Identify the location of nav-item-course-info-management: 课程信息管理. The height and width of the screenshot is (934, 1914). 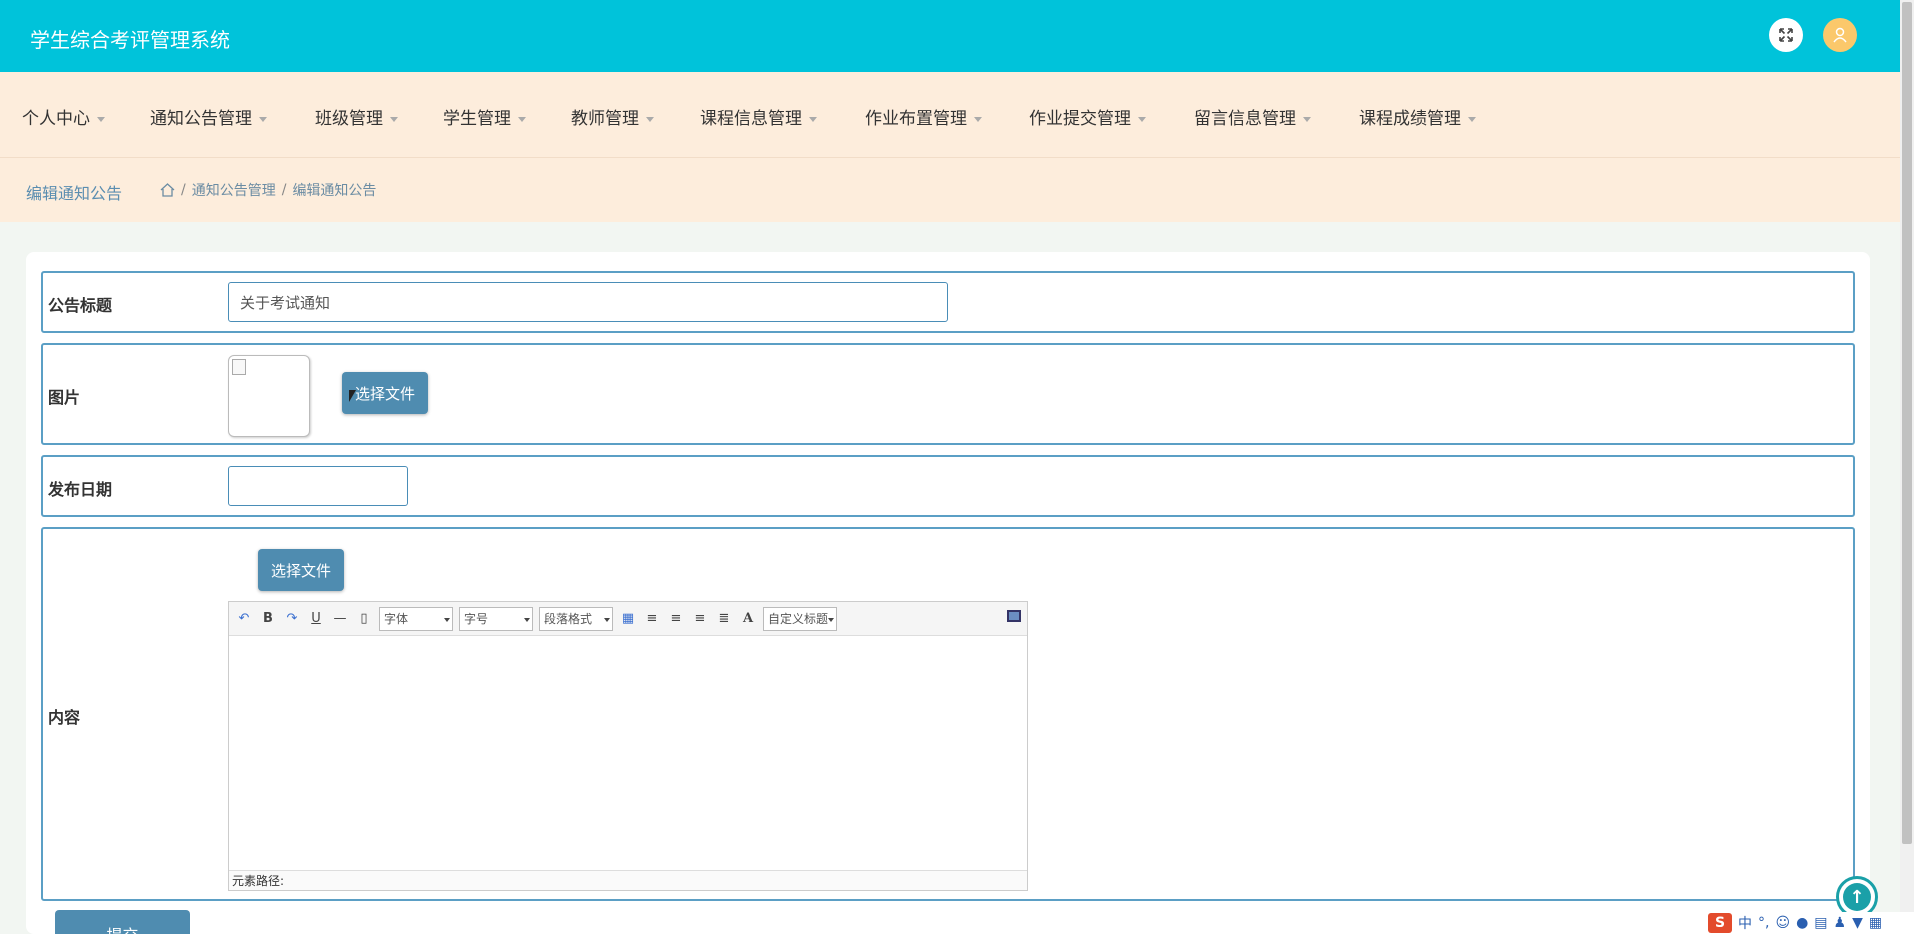
(758, 116).